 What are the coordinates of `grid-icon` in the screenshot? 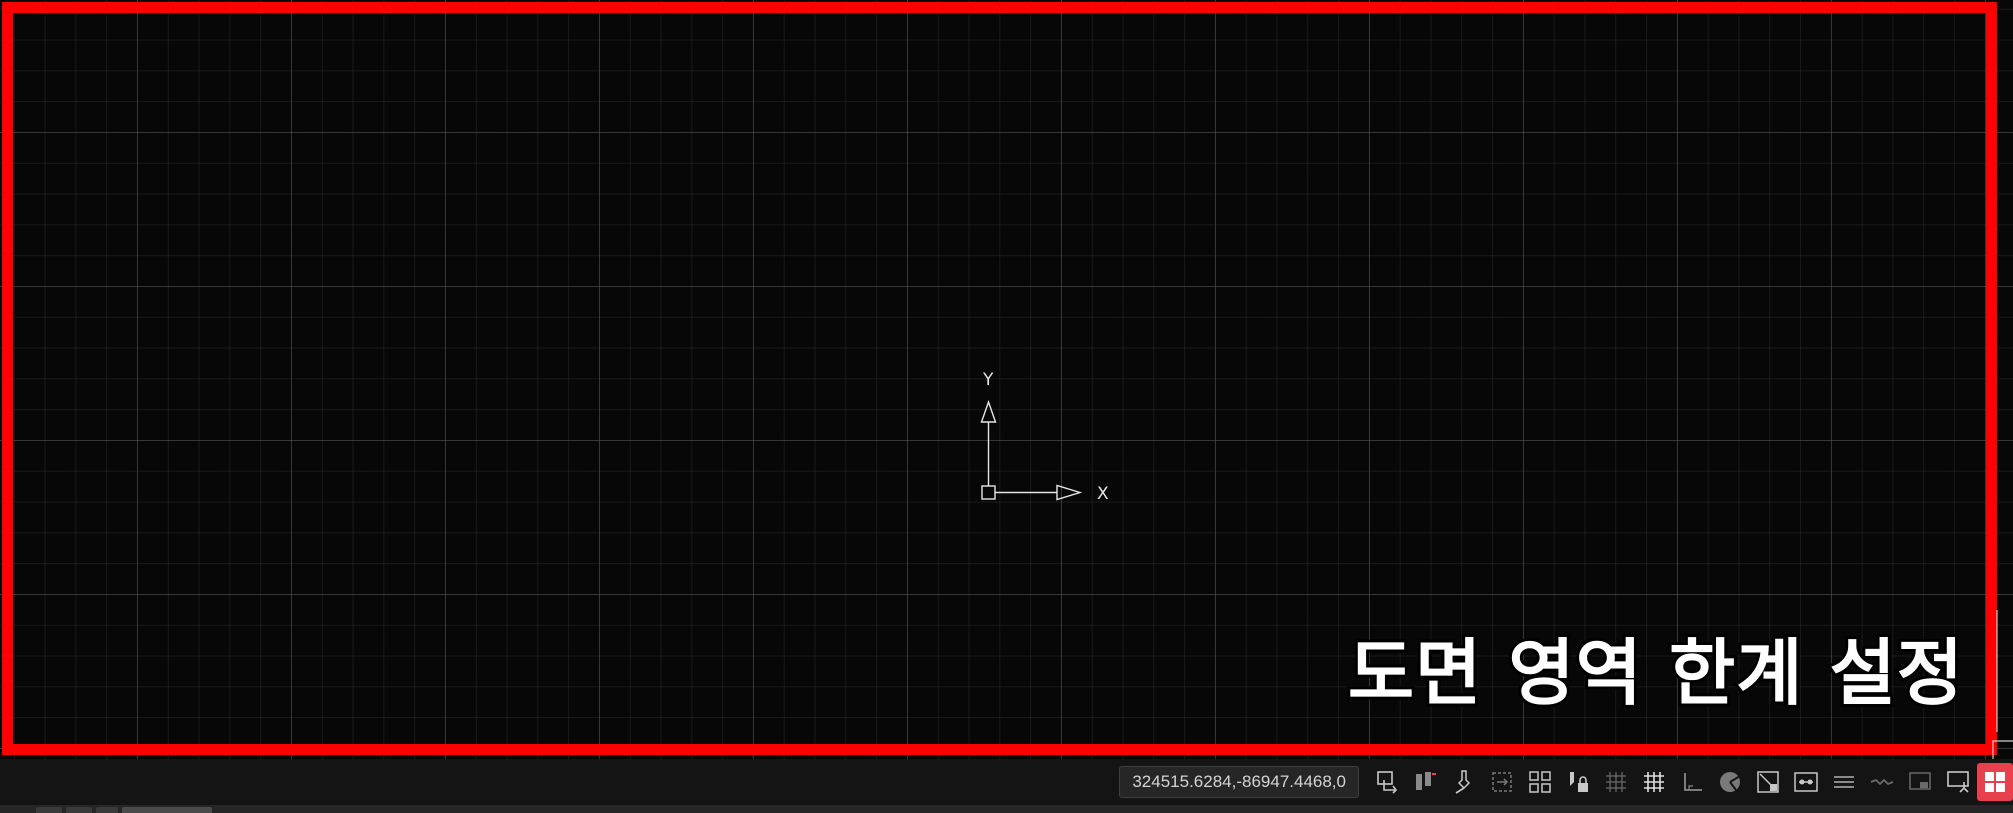 It's located at (1654, 782).